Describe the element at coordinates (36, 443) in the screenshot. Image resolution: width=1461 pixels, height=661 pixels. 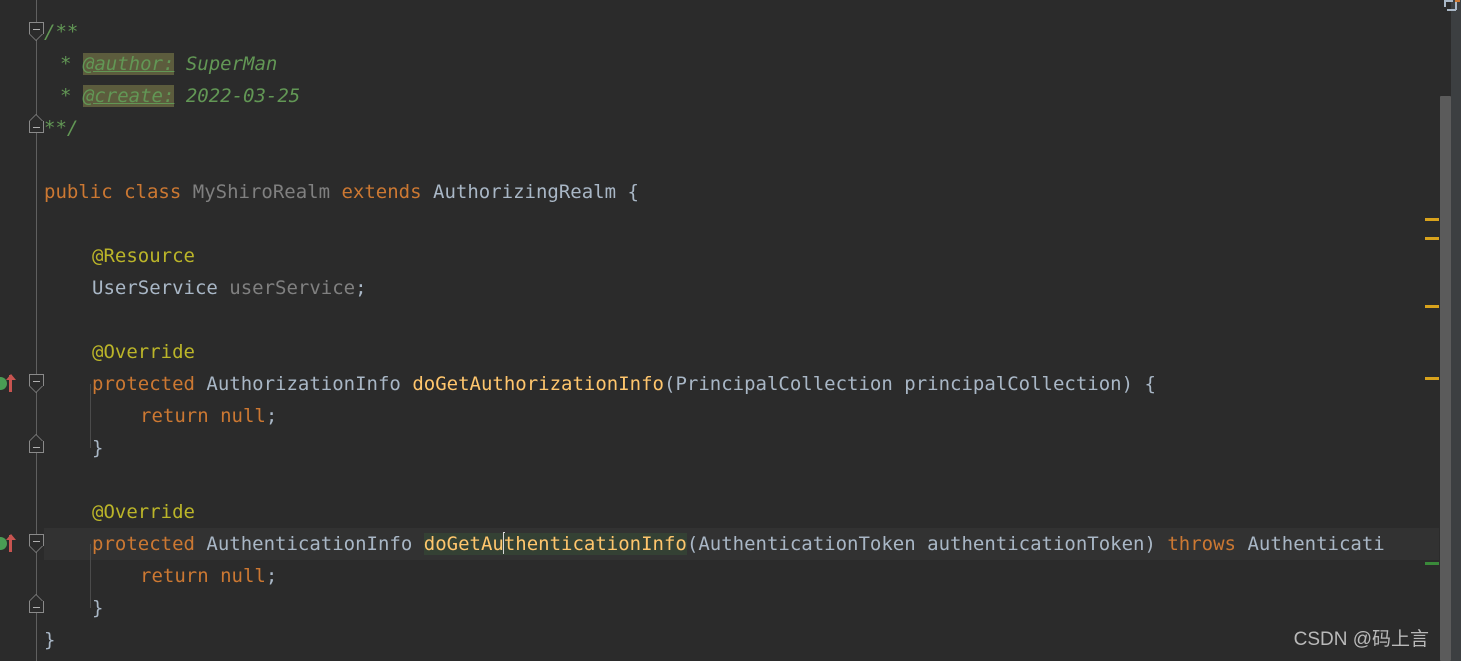
I see `fold-method-authorization-end-icon` at that location.